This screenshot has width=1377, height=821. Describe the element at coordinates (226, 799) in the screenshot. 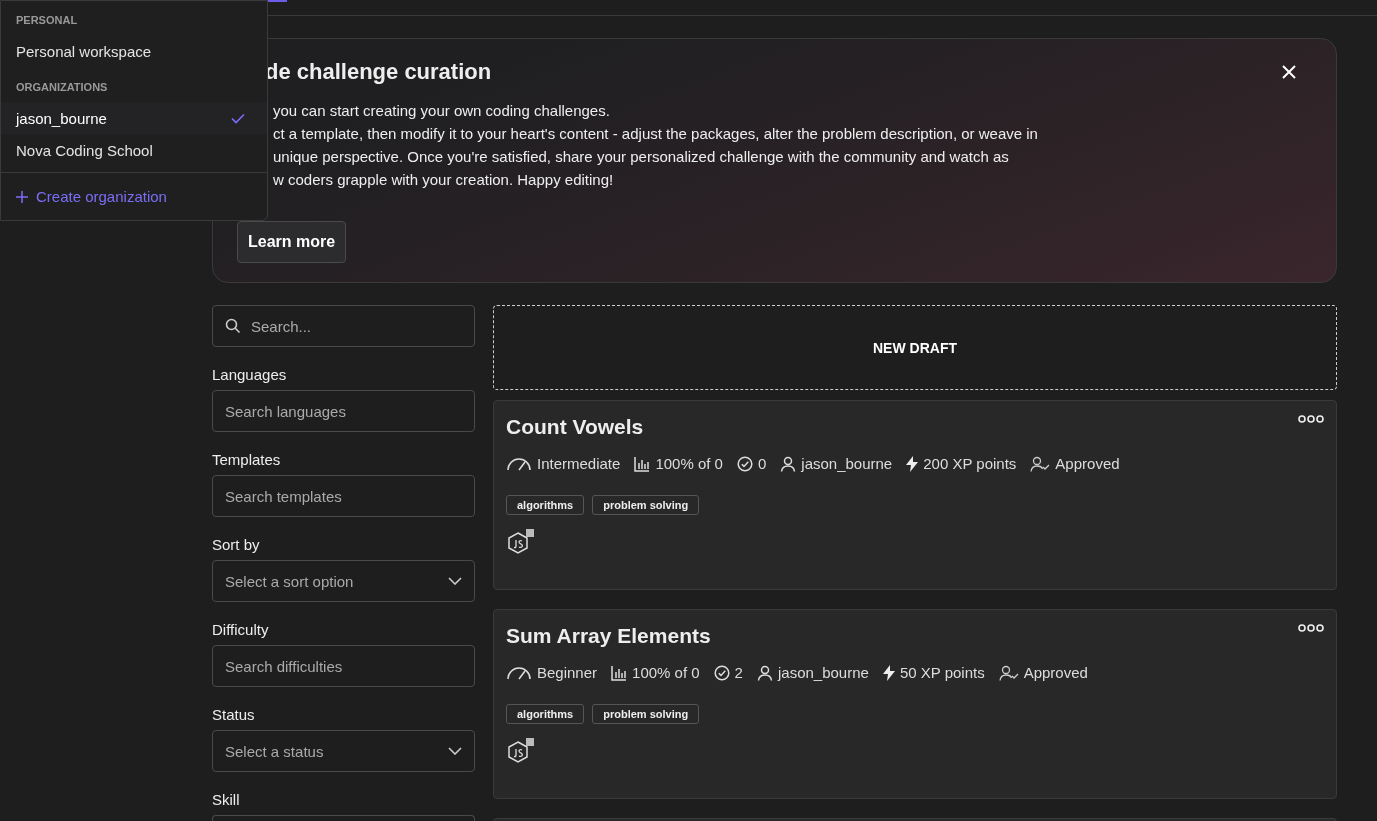

I see `filter-label: Skill` at that location.